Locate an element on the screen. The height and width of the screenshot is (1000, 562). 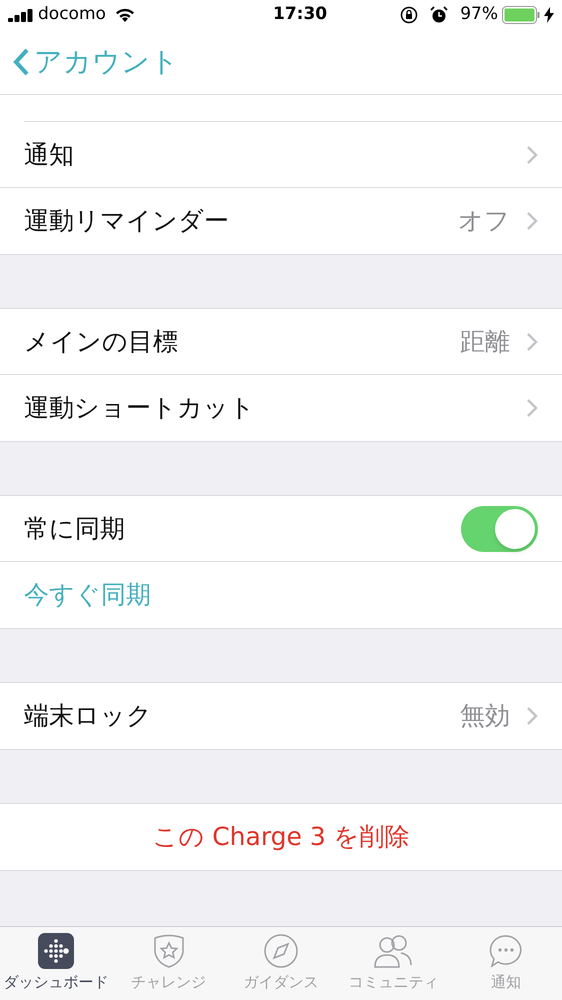
row-label: 端末ロック is located at coordinates (88, 716).